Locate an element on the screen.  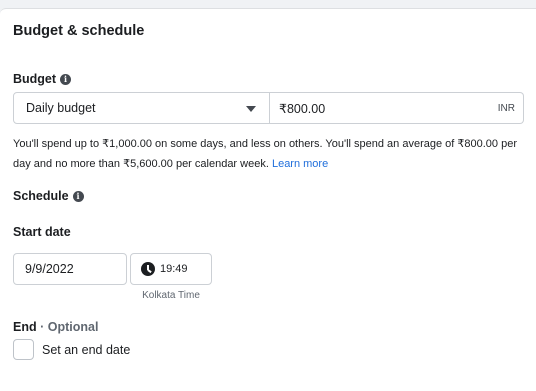
budget-label: Budget is located at coordinates (35, 79).